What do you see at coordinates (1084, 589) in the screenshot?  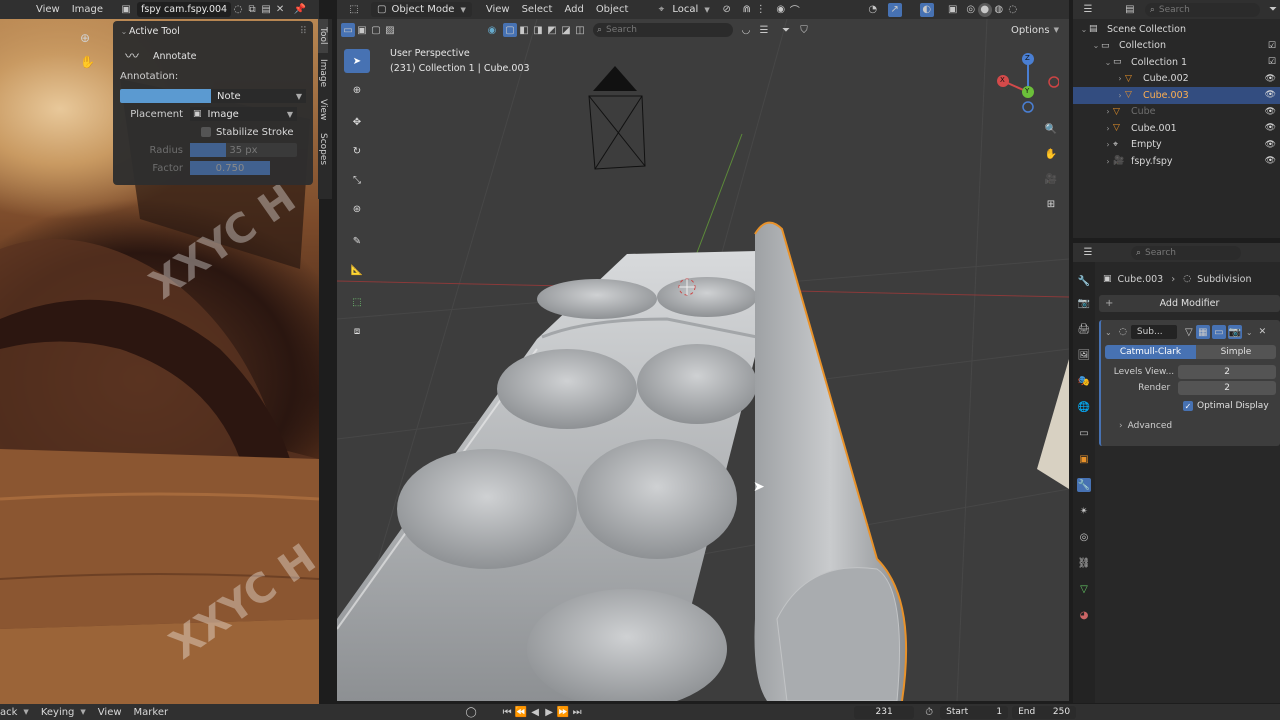 I see `data-tab-icon: ▽` at bounding box center [1084, 589].